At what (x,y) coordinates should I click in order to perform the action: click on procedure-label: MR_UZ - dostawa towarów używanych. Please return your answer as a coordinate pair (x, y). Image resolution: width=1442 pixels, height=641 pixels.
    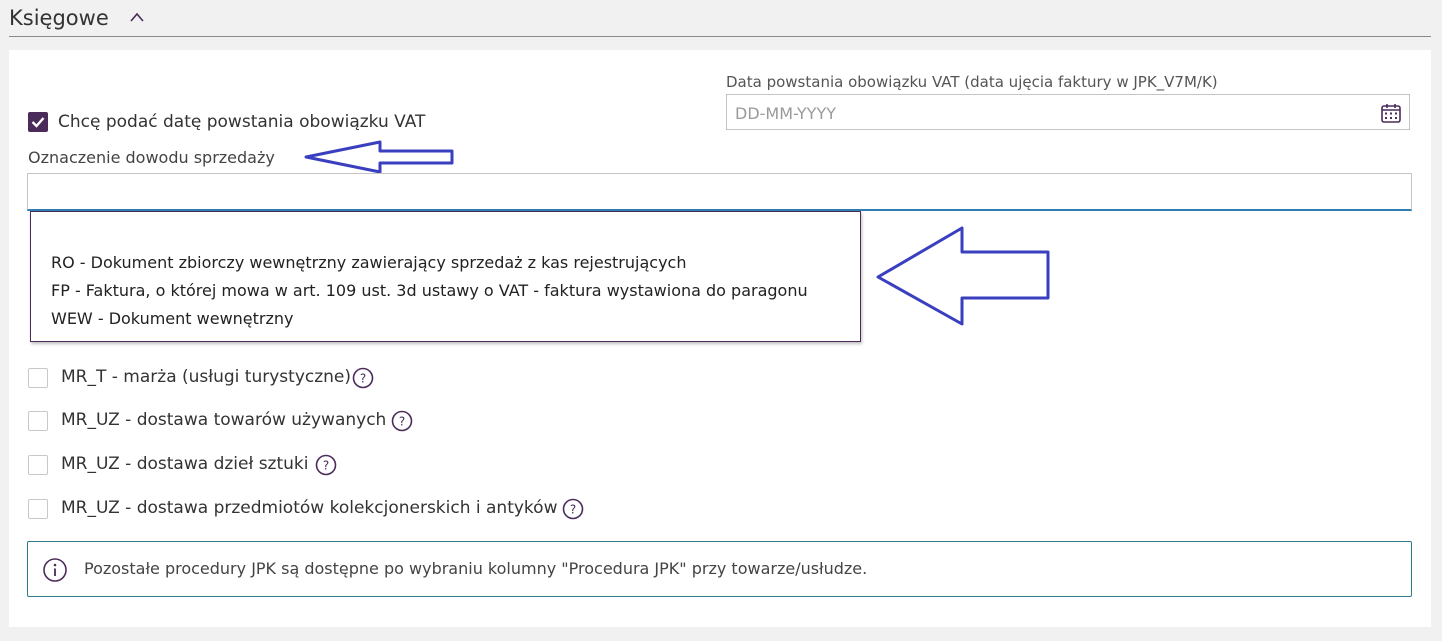
    Looking at the image, I should click on (223, 420).